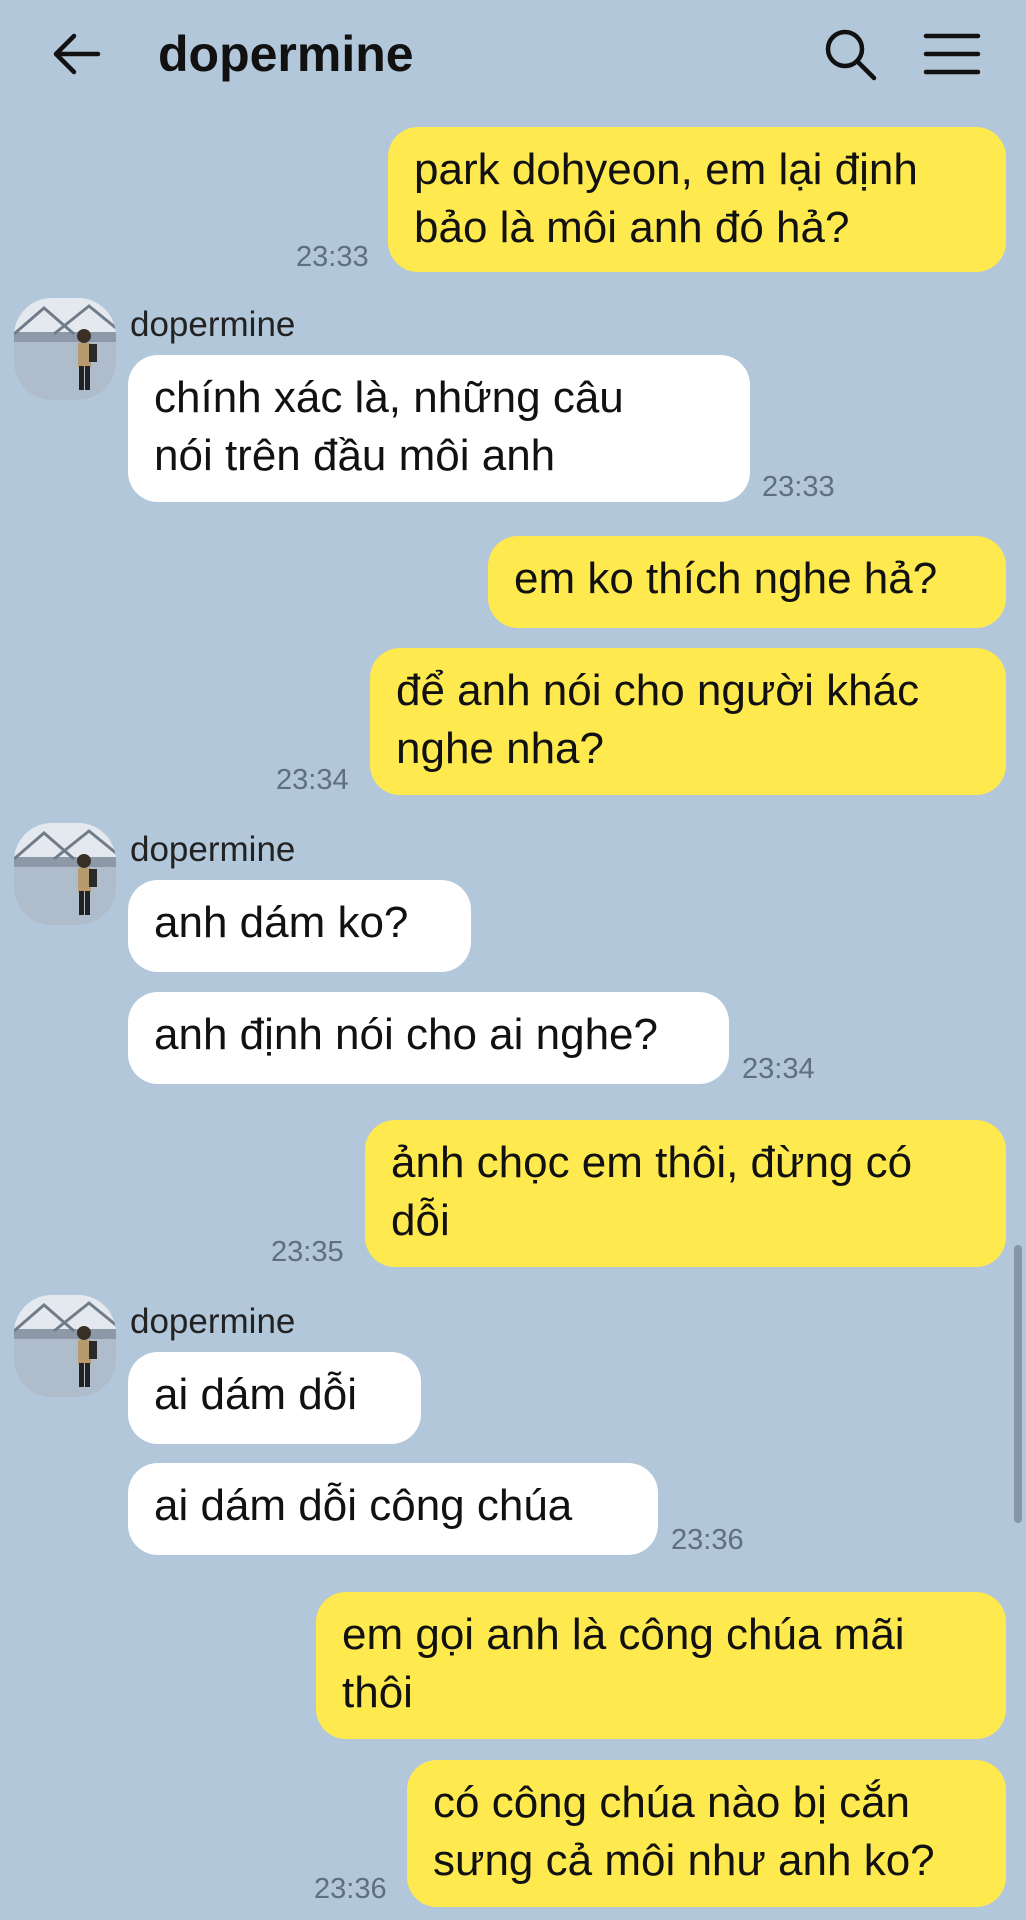  What do you see at coordinates (256, 1394) in the screenshot?
I see `message-line: ai dám dỗi` at bounding box center [256, 1394].